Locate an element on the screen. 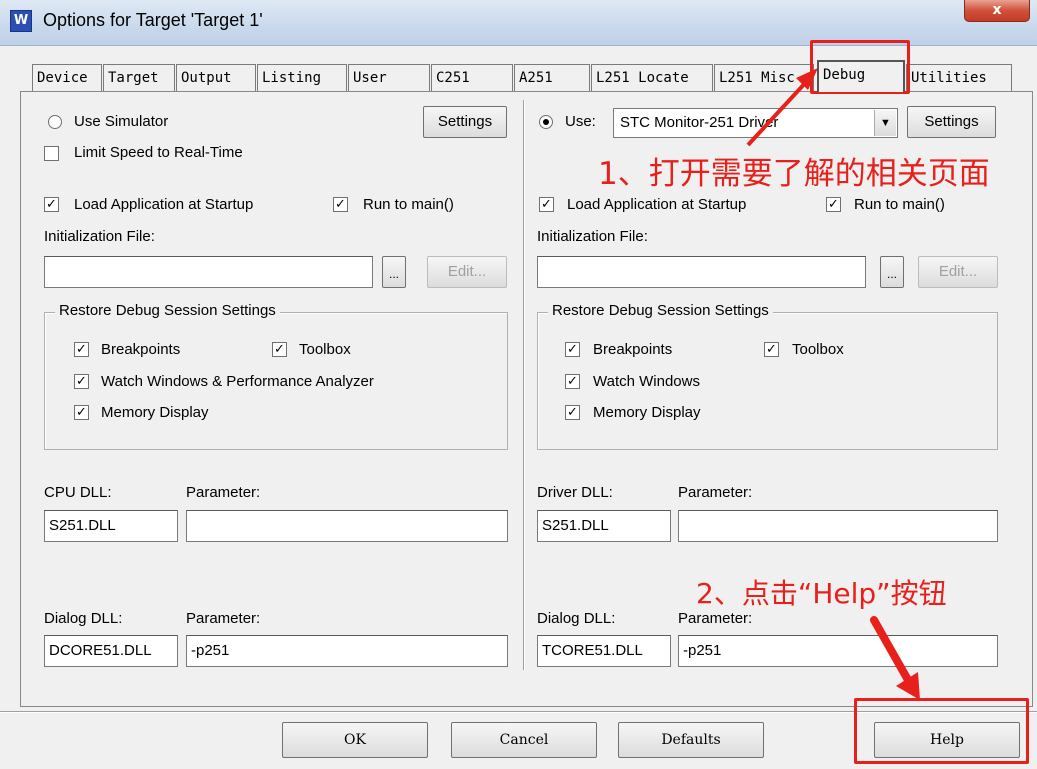 The height and width of the screenshot is (769, 1037). memory-display-checkbox-left: ✓ is located at coordinates (81, 412).